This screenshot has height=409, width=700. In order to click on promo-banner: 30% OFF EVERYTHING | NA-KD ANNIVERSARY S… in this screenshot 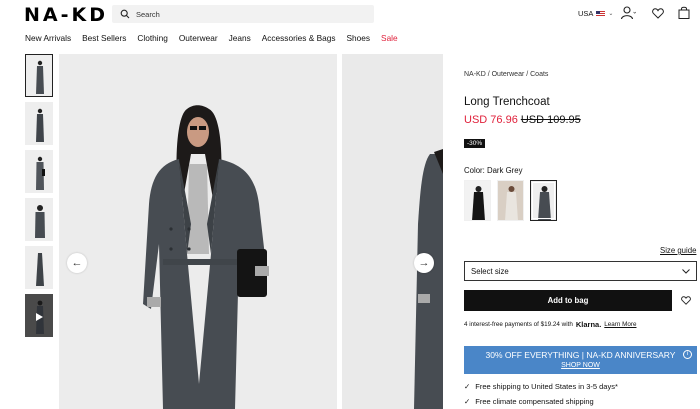, I will do `click(580, 360)`.